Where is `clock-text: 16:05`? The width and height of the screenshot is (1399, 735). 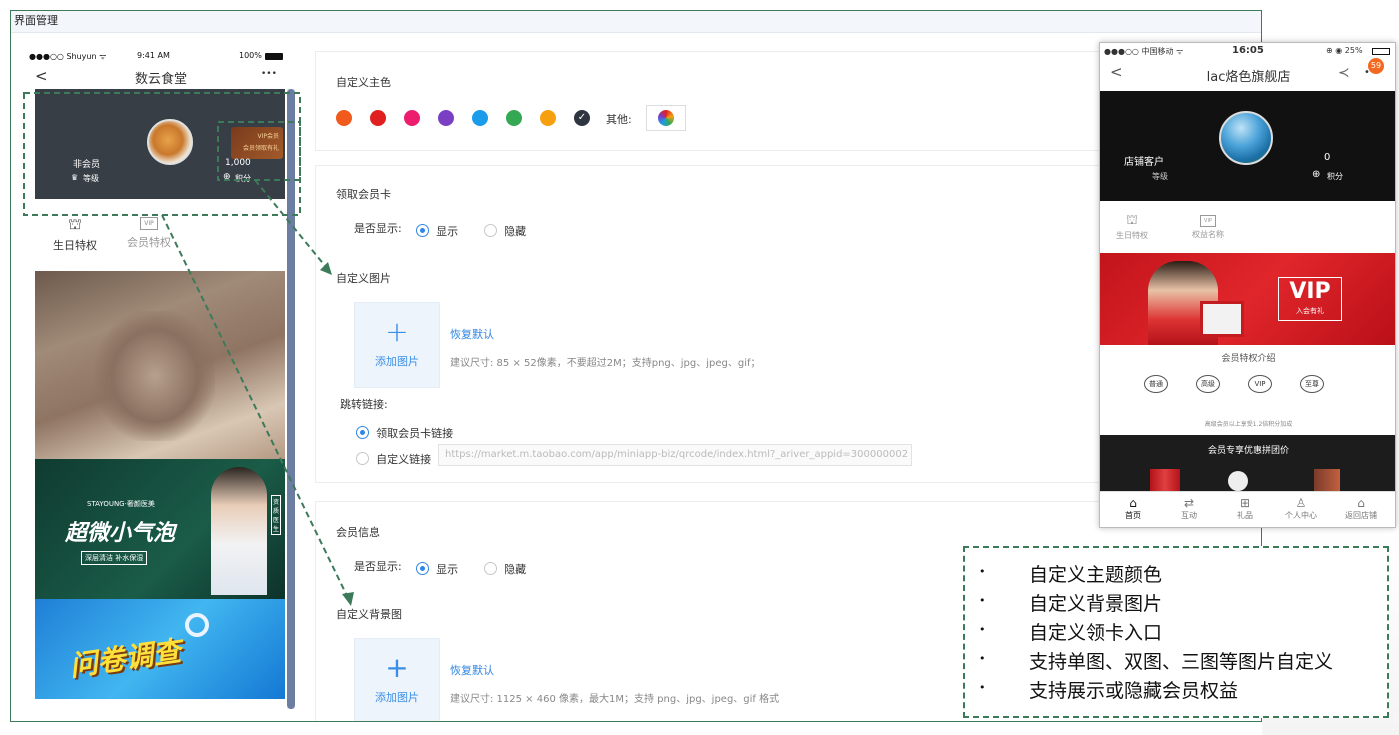 clock-text: 16:05 is located at coordinates (1248, 50).